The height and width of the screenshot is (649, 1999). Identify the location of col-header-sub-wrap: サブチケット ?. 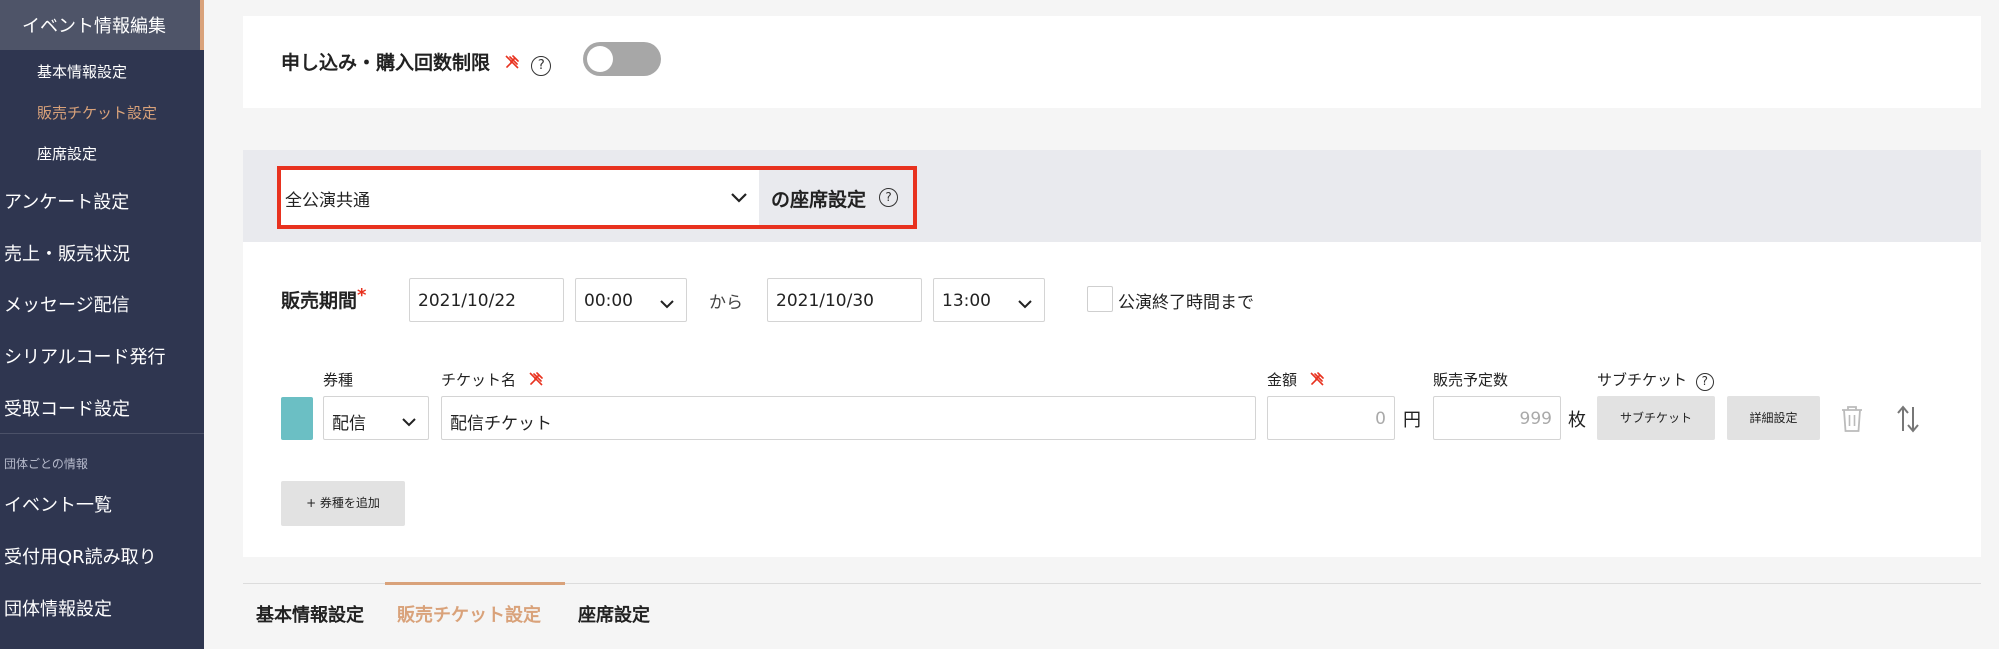
(1655, 380).